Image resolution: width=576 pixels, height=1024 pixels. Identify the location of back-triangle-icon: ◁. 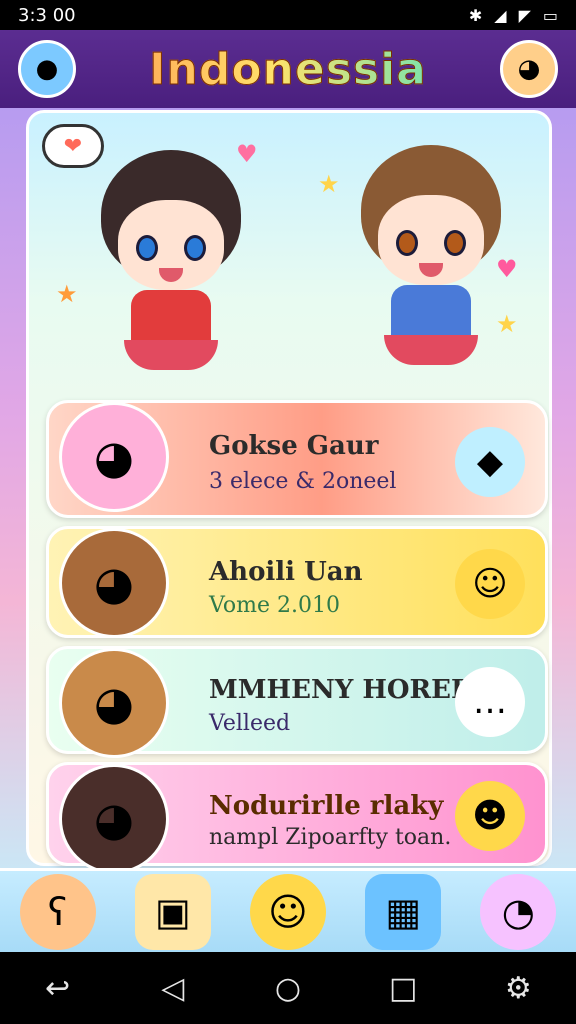
(173, 988).